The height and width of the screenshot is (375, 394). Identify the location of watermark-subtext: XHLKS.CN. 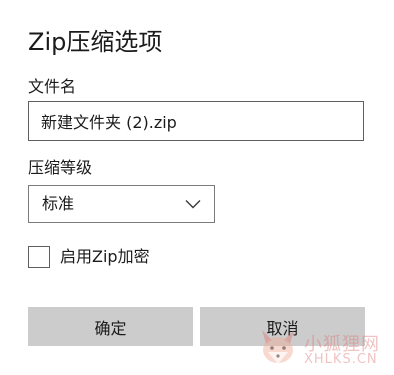
(341, 359).